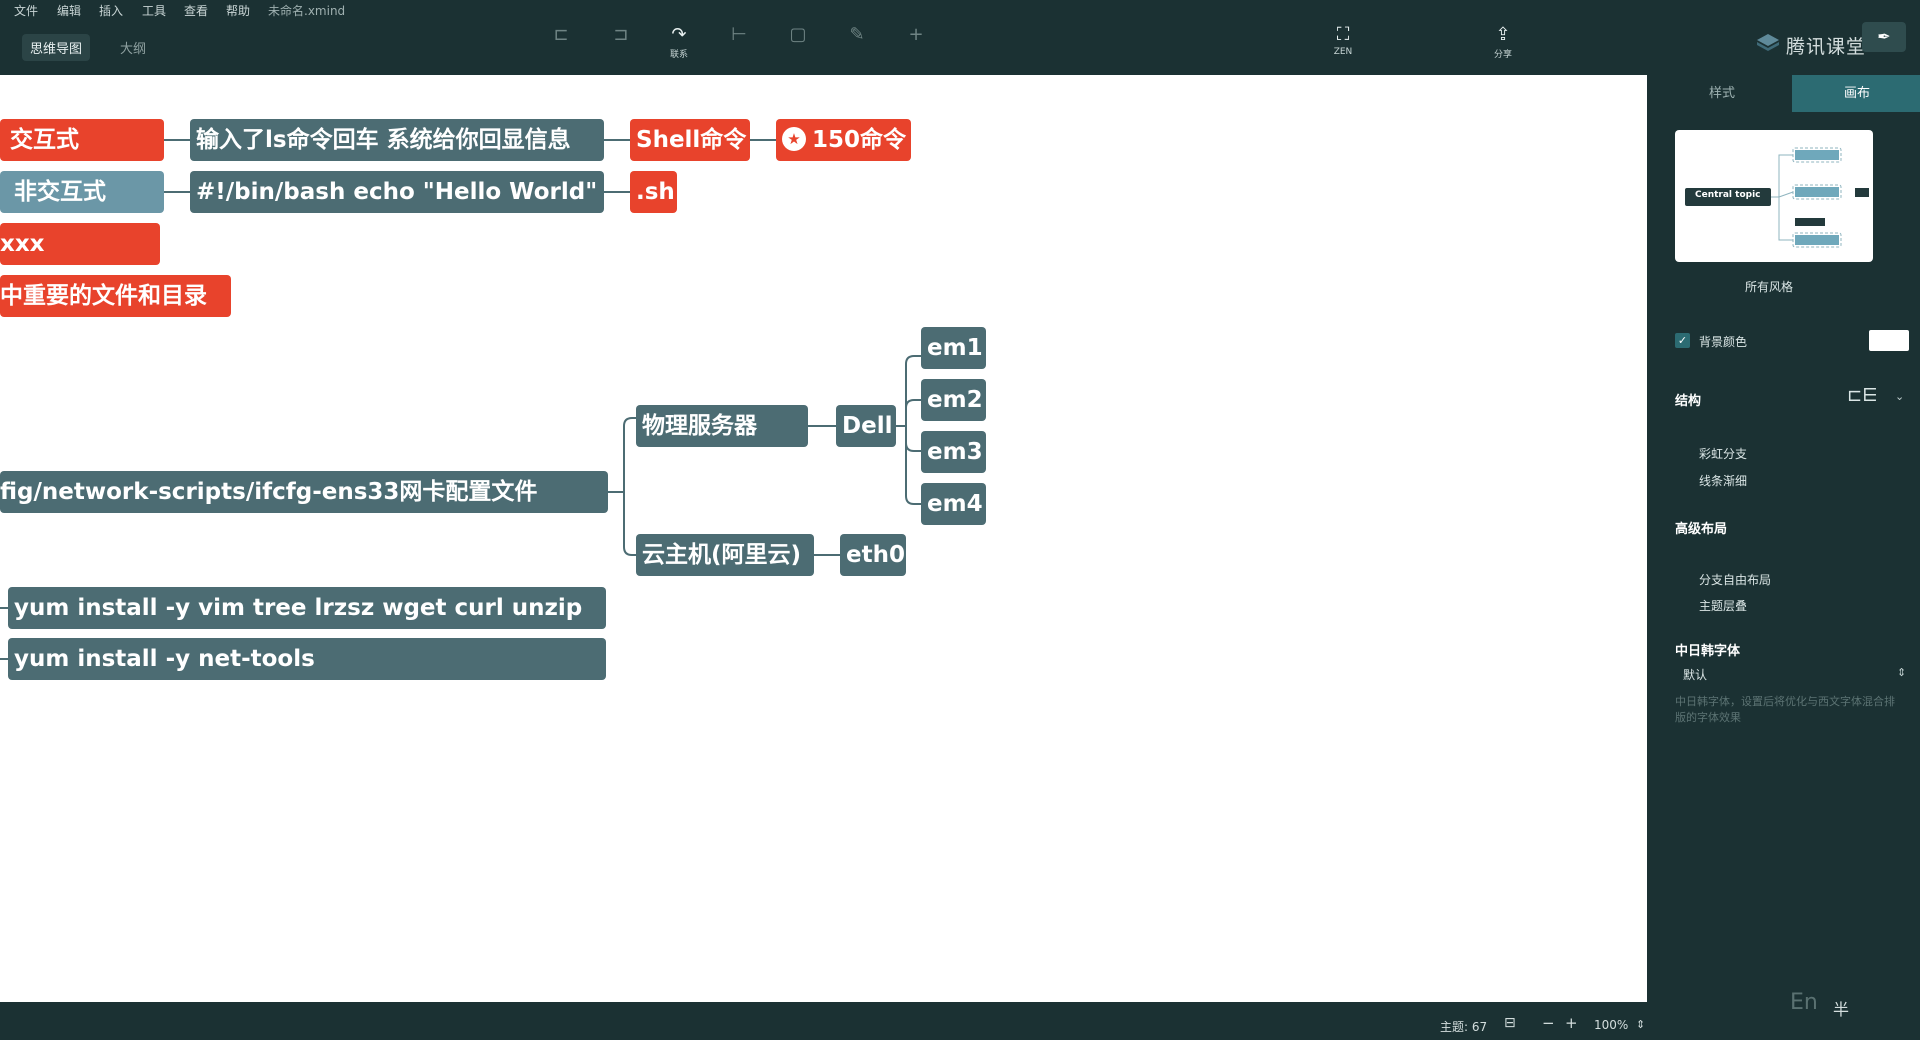 The width and height of the screenshot is (1920, 1040). Describe the element at coordinates (1856, 93) in the screenshot. I see `tab-canvas: 画布` at that location.